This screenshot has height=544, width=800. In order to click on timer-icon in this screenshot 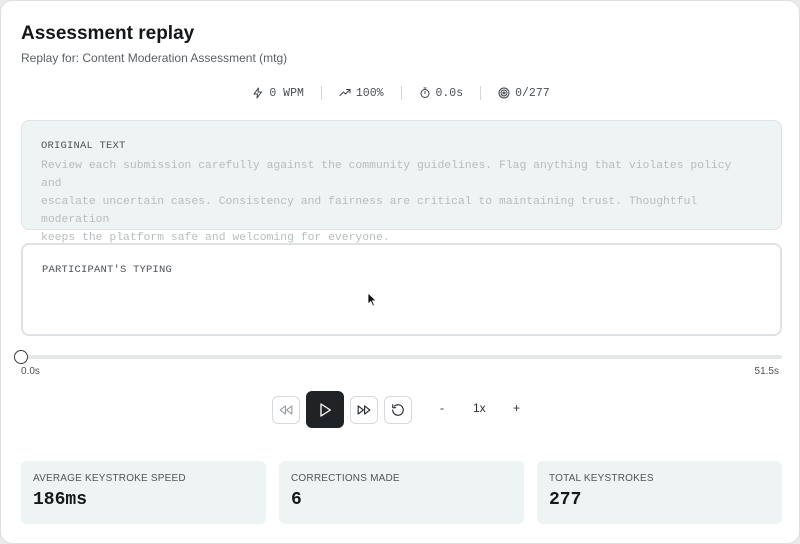, I will do `click(424, 92)`.